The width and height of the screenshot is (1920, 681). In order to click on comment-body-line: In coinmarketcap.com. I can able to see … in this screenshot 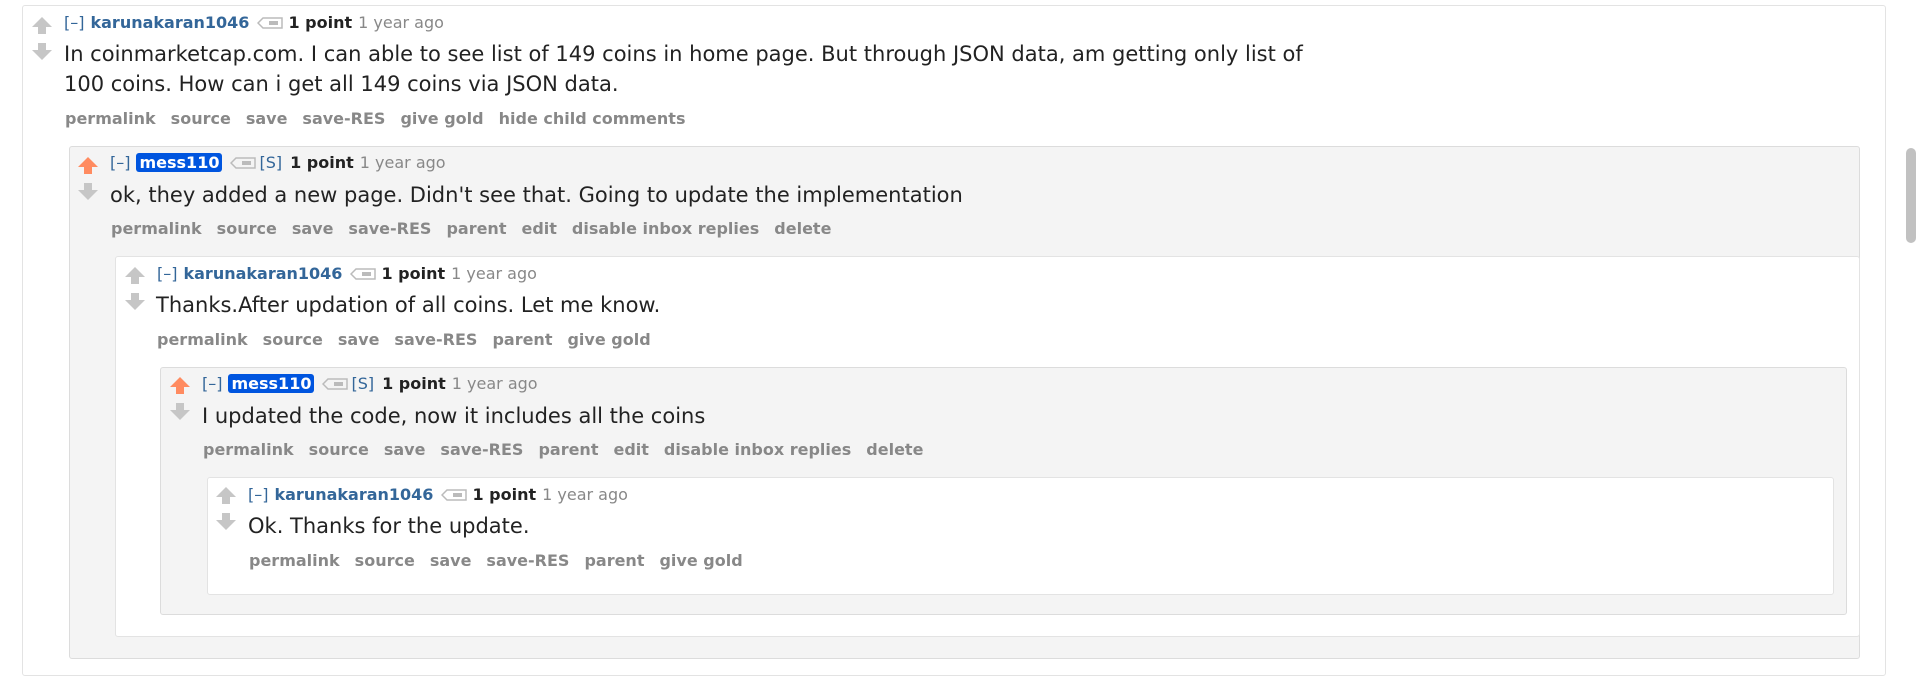, I will do `click(683, 54)`.